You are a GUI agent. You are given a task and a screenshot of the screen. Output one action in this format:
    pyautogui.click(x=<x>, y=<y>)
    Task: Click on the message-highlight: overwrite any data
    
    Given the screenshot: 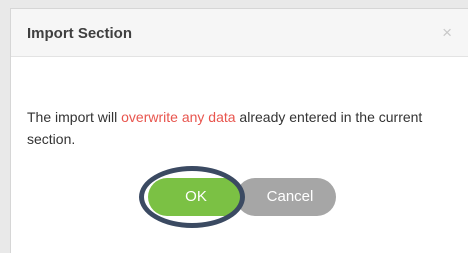 What is the action you would take?
    pyautogui.click(x=178, y=117)
    